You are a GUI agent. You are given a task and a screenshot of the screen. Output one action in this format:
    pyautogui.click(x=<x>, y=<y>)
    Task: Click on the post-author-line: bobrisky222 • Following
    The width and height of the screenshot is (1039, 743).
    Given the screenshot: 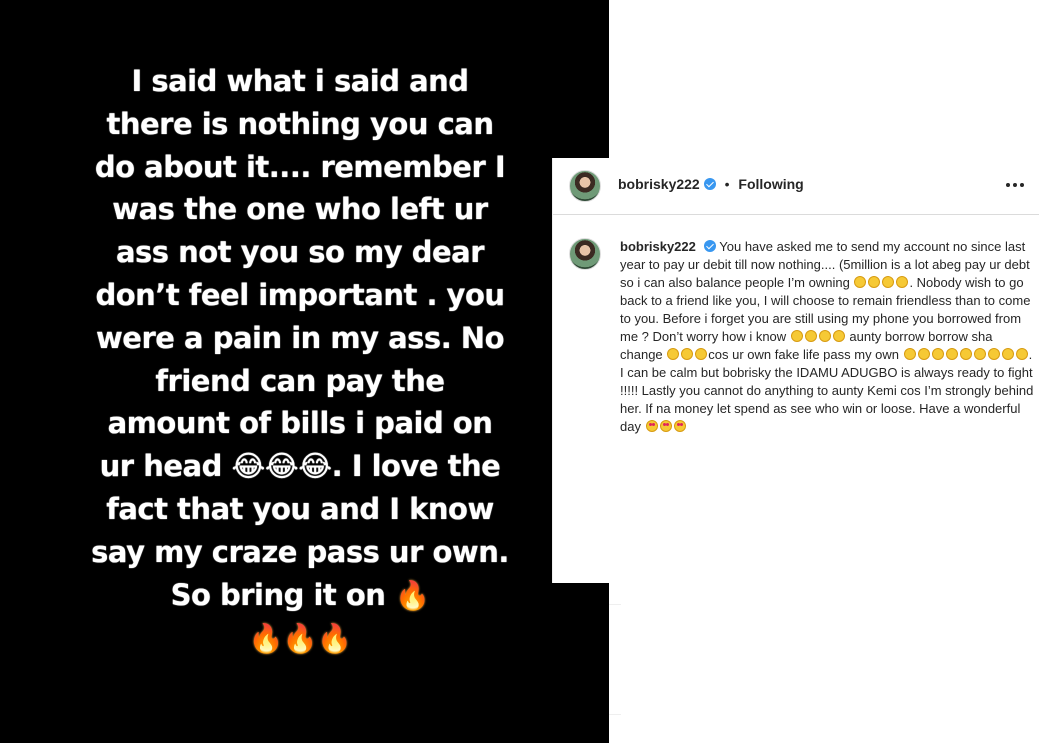 What is the action you would take?
    pyautogui.click(x=711, y=184)
    